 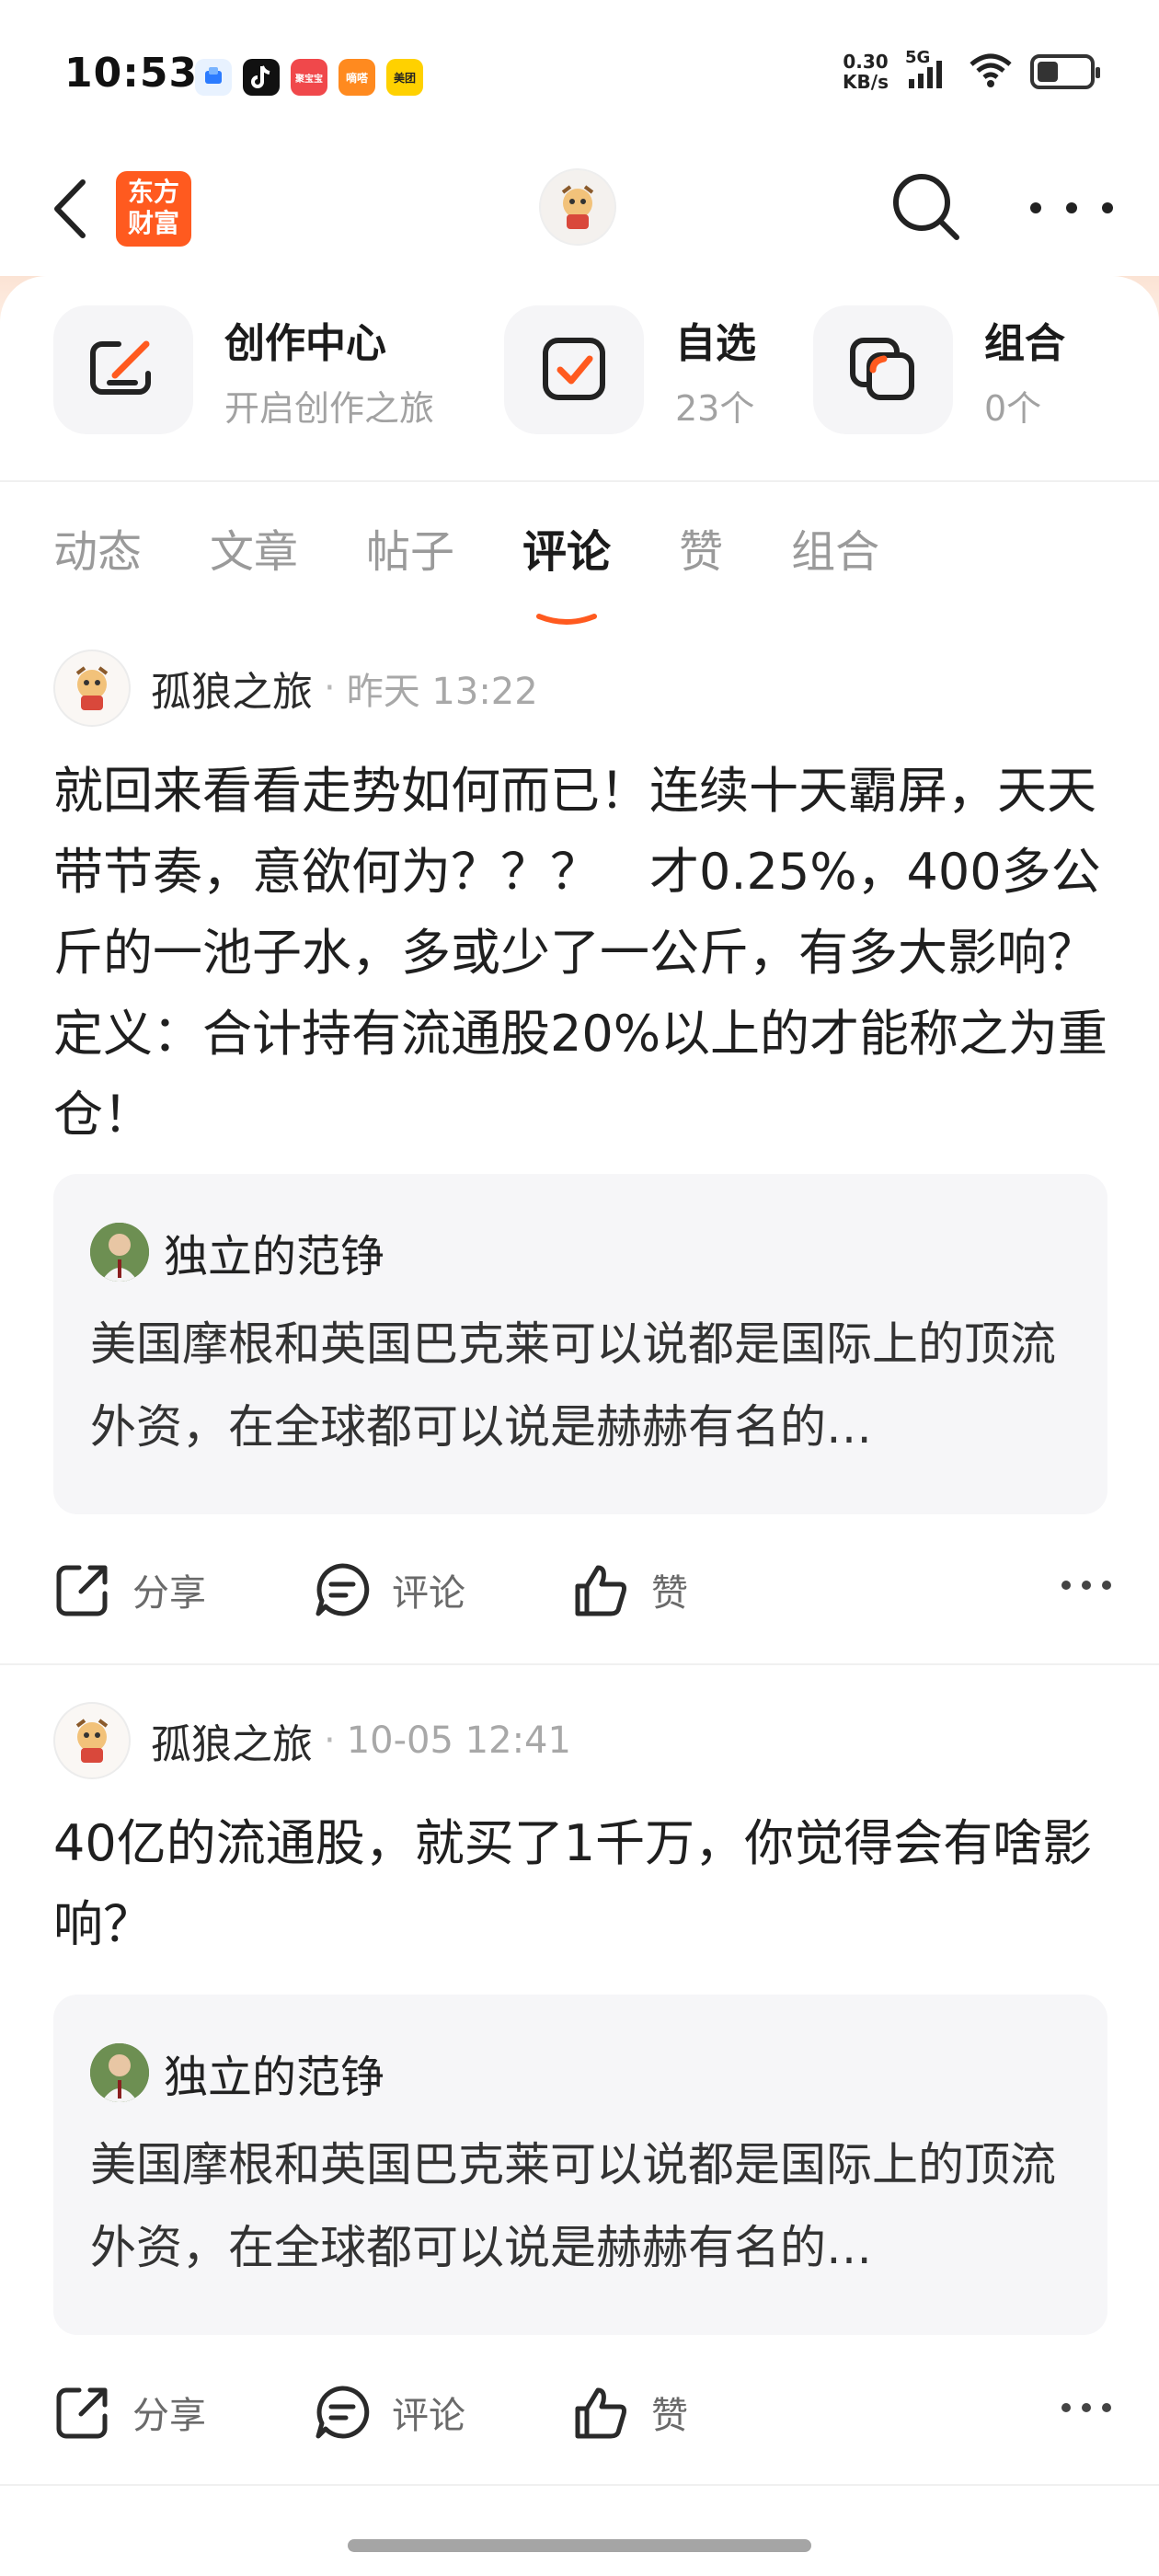 I want to click on quick-entry-portfolio: 组合 0个, so click(x=939, y=369).